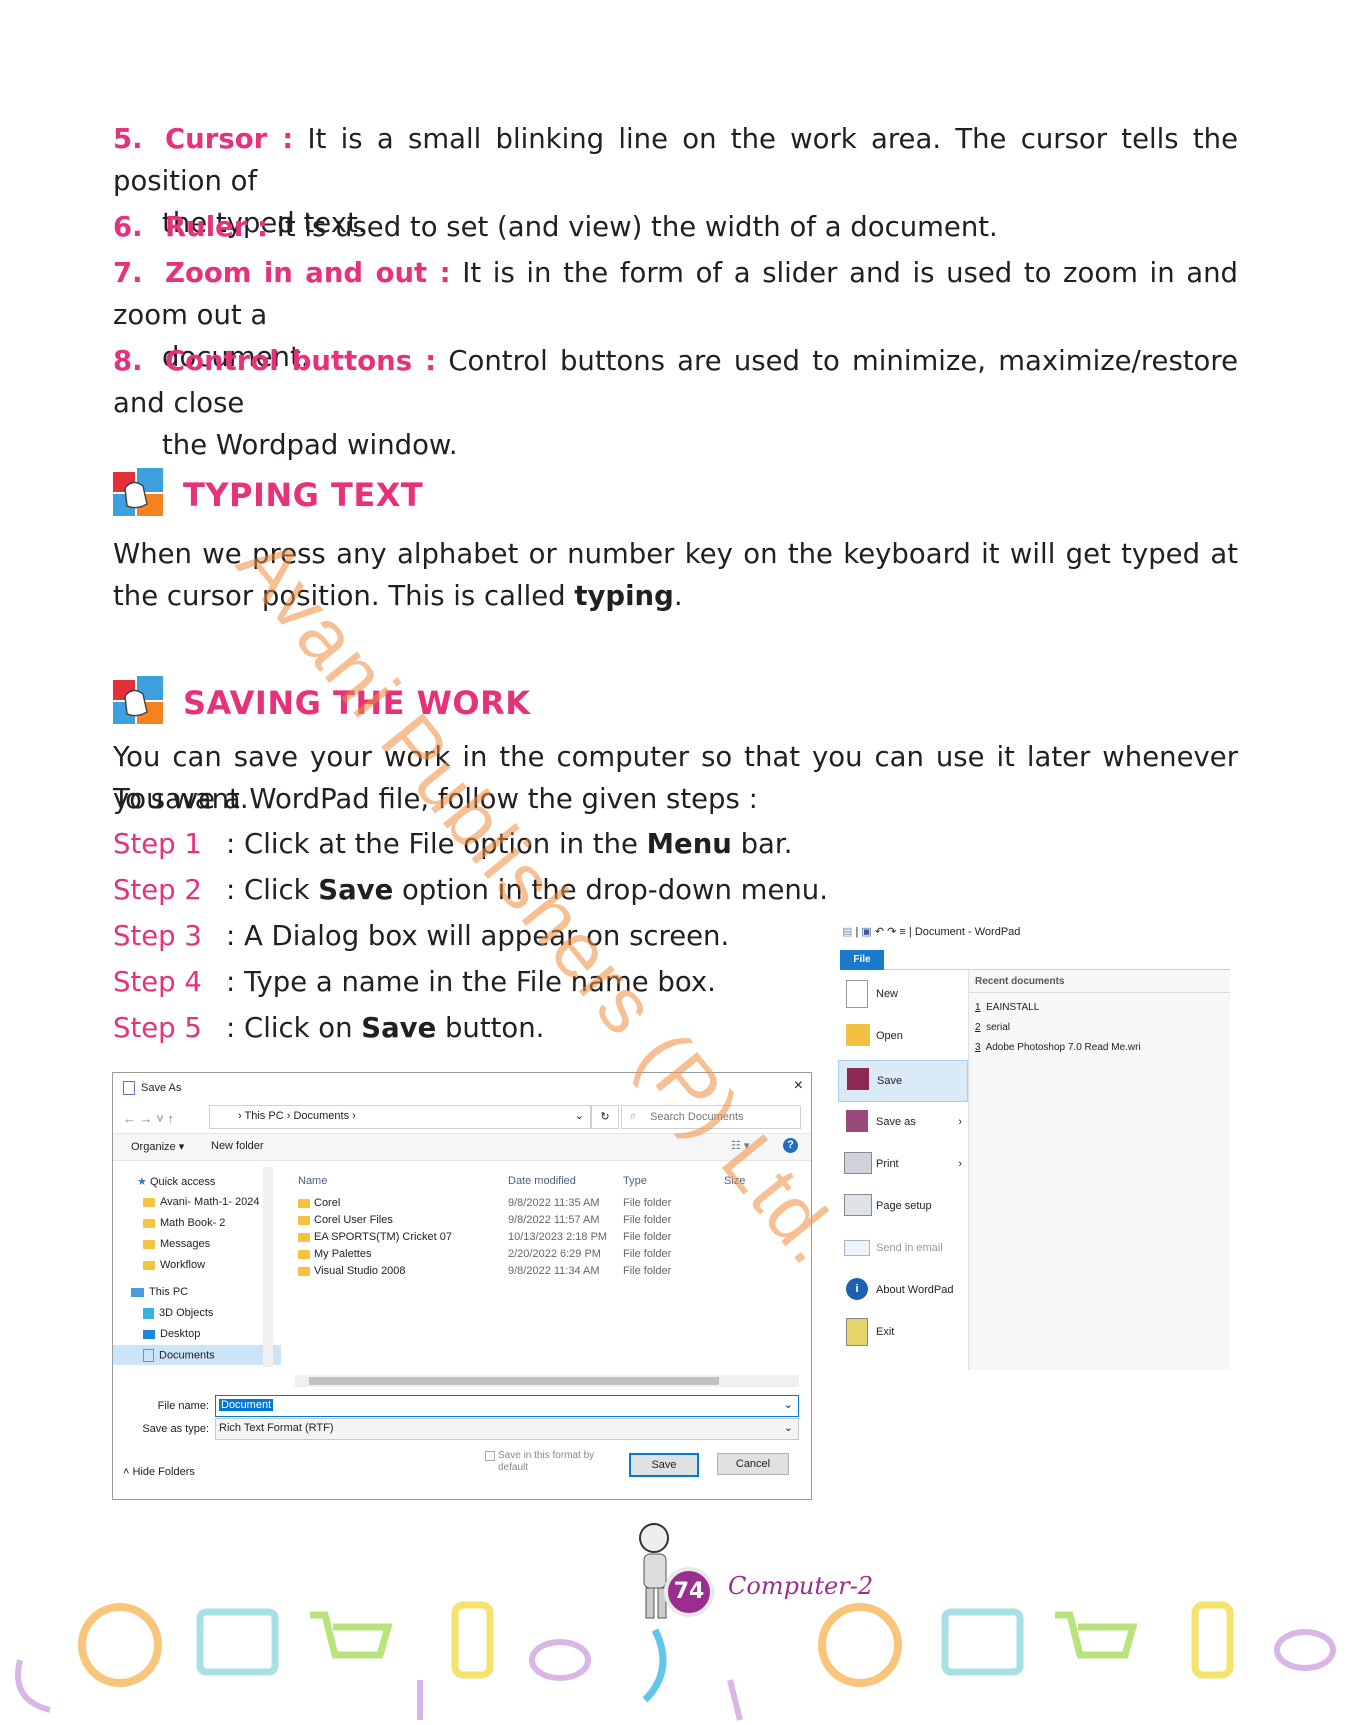 The width and height of the screenshot is (1350, 1725). What do you see at coordinates (128, 139) in the screenshot?
I see `item-number: 5.` at bounding box center [128, 139].